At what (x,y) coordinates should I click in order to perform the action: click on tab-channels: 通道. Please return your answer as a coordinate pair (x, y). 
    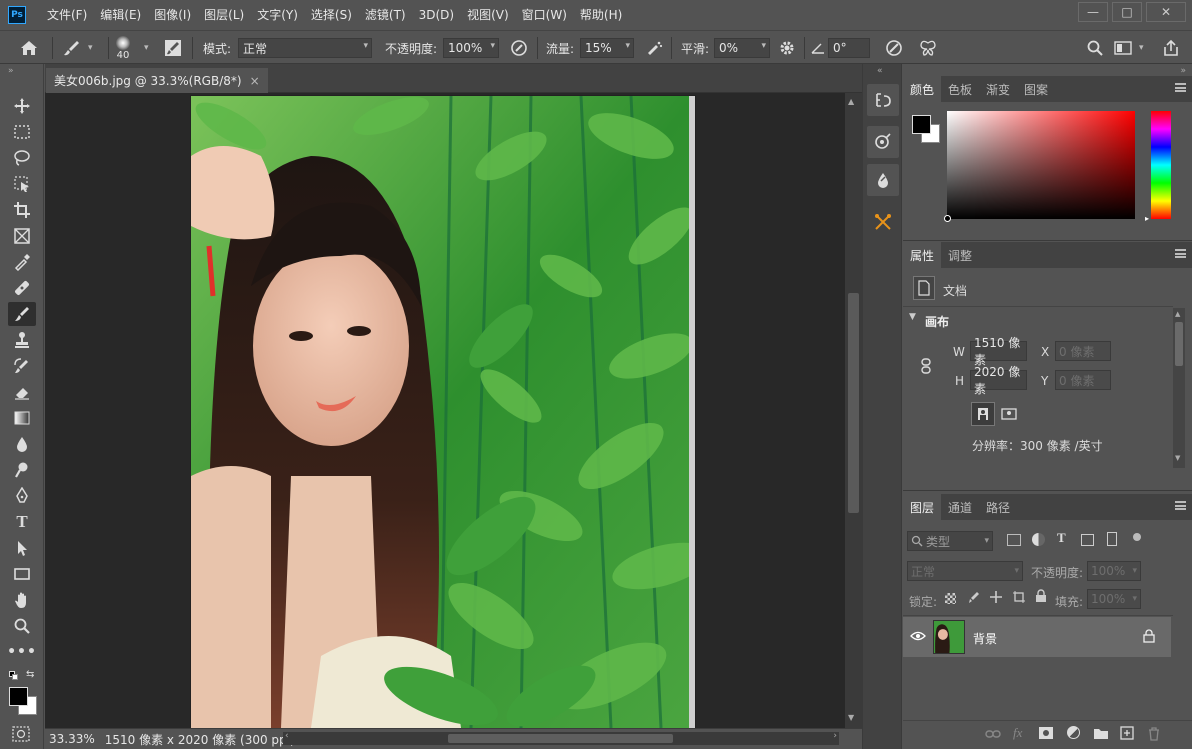
    Looking at the image, I should click on (960, 507).